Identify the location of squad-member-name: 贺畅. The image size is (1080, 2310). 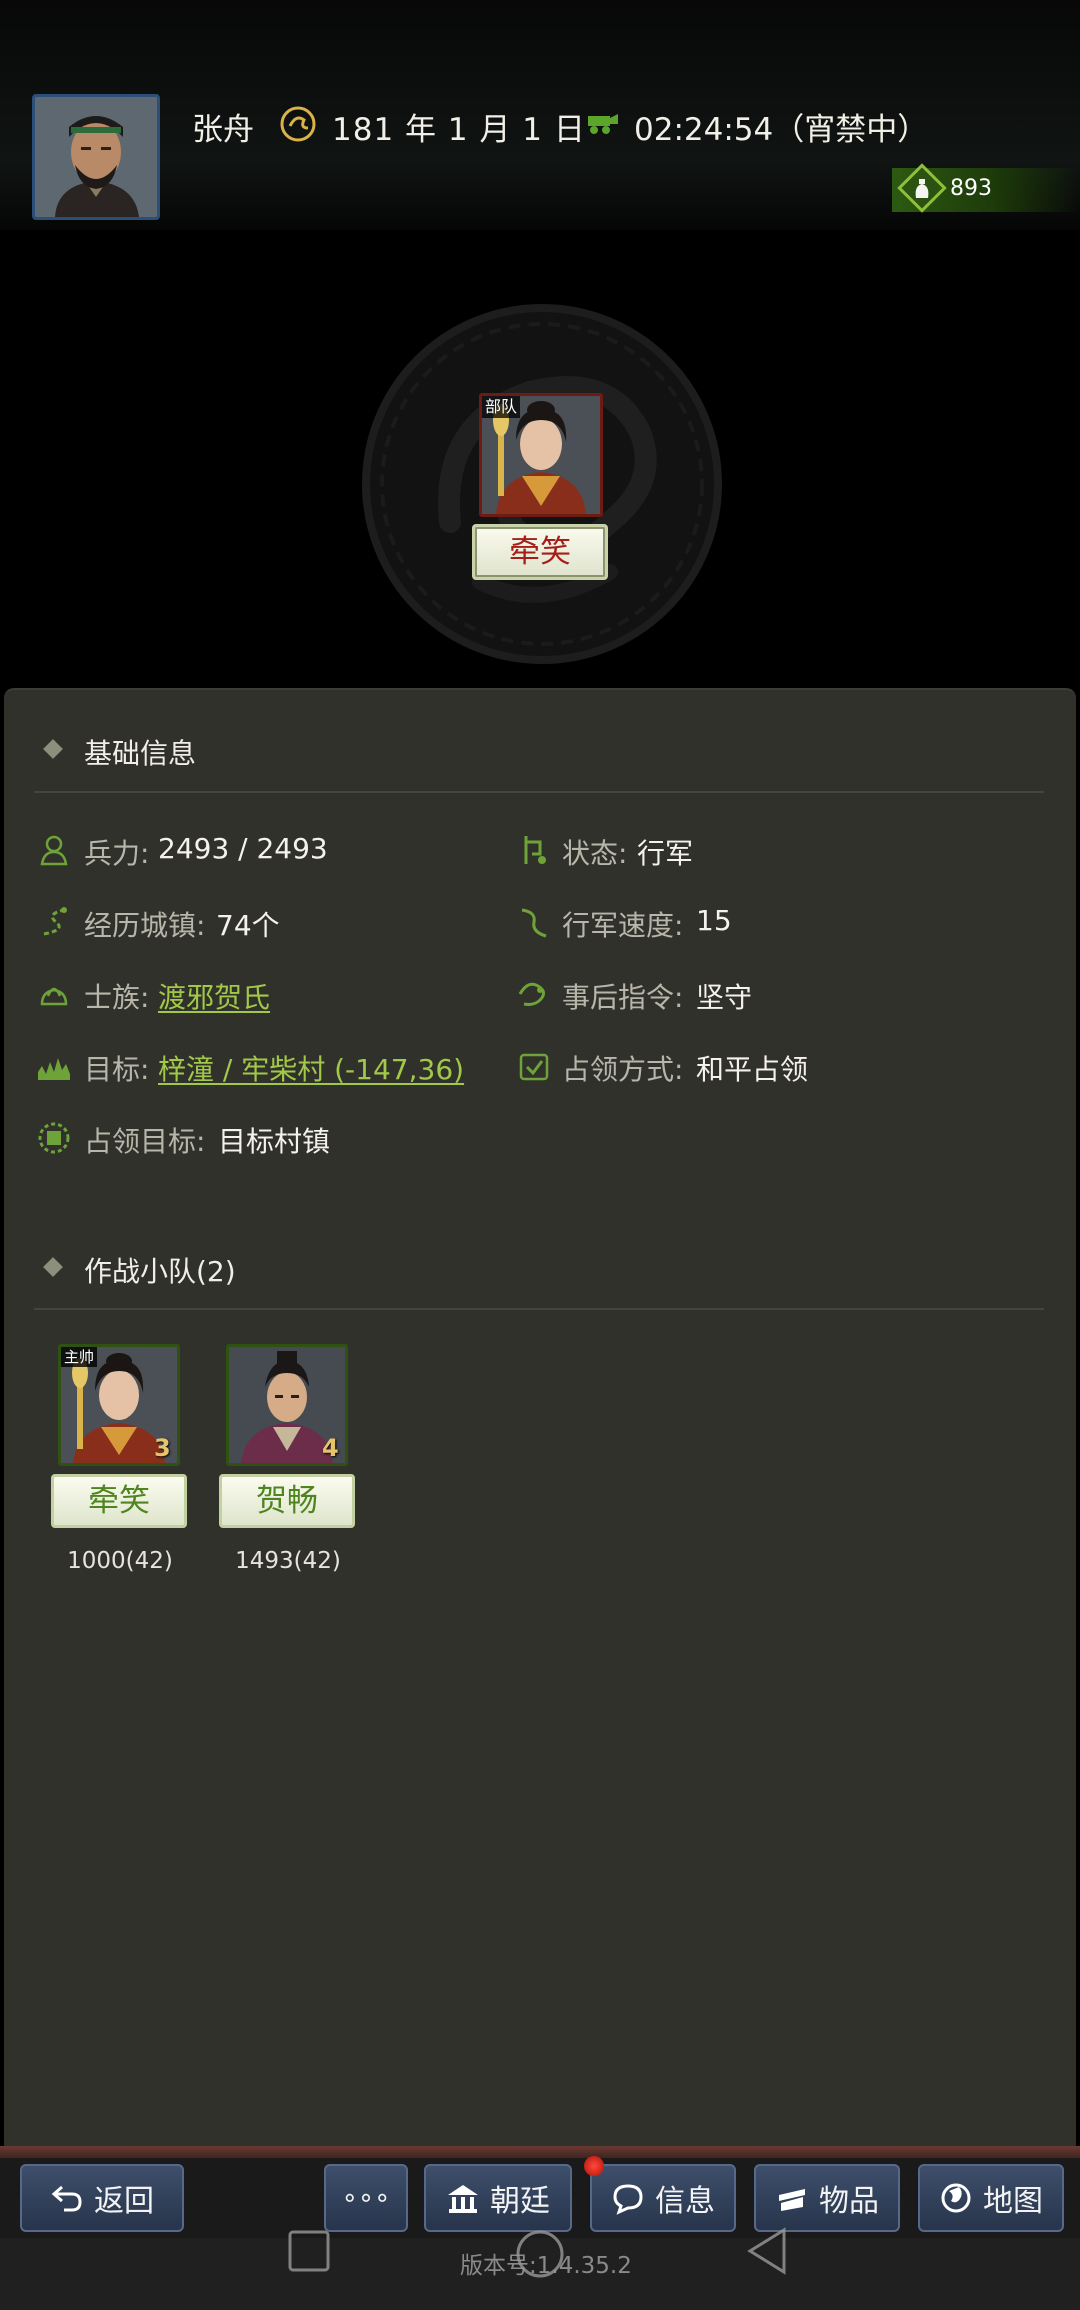
(287, 1501).